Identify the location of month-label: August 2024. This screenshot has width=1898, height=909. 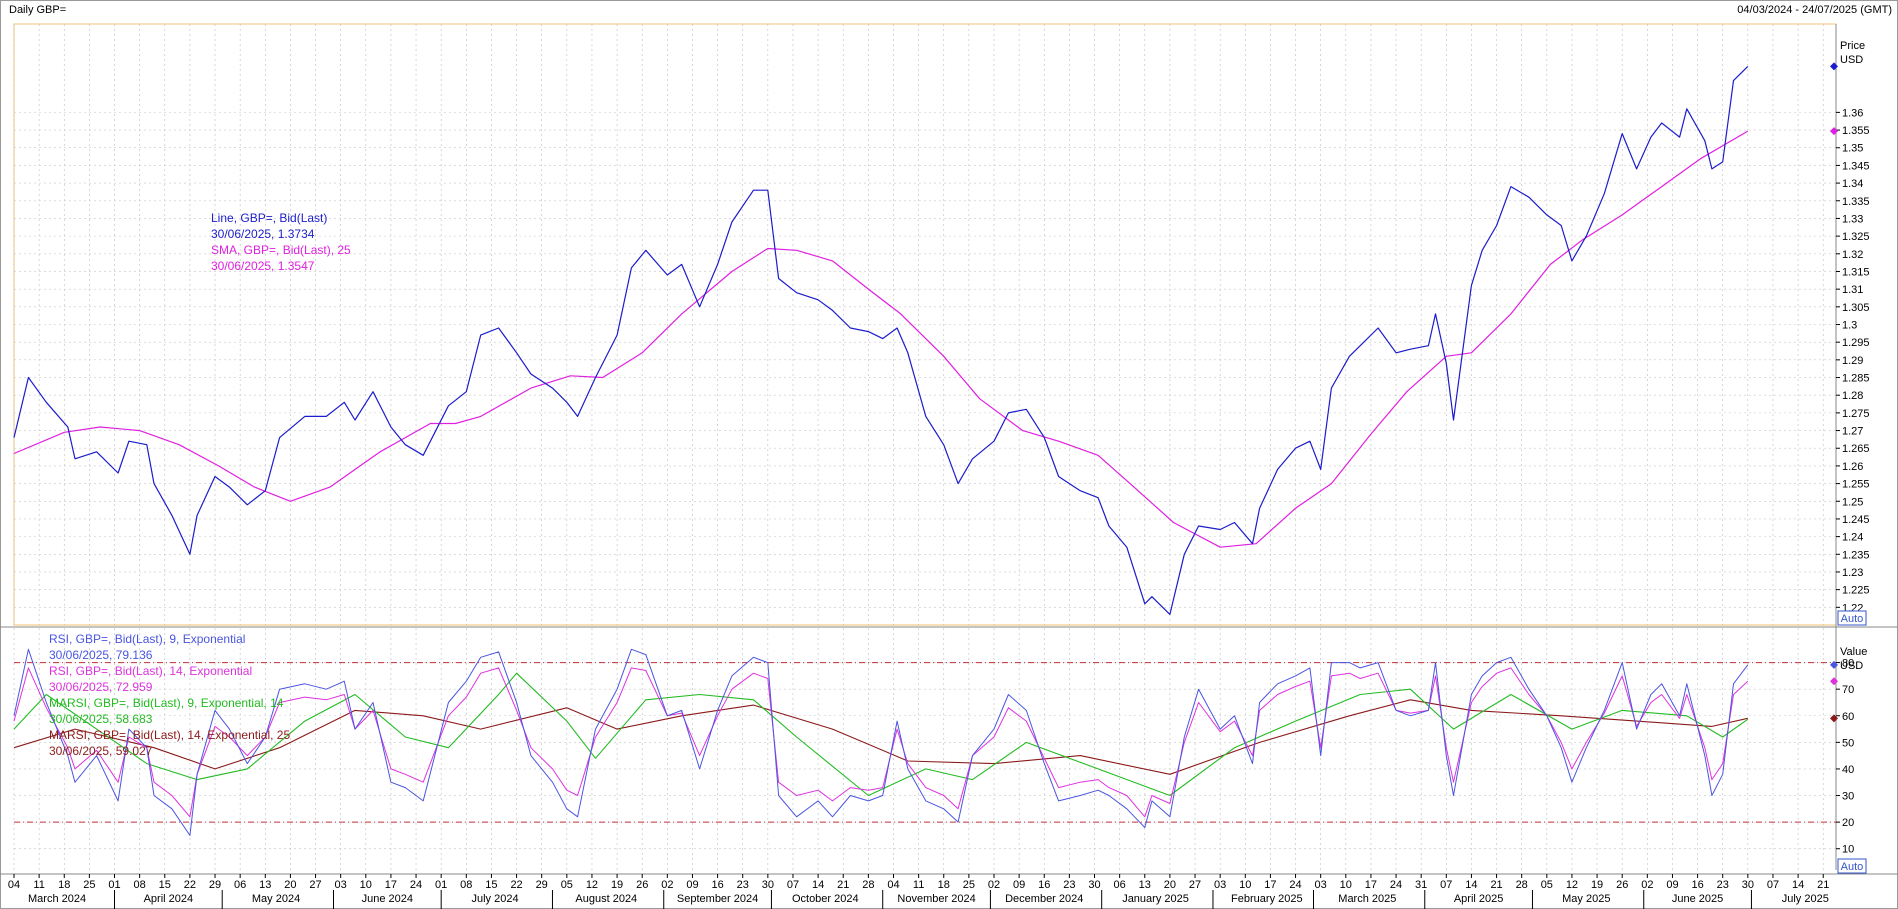
(606, 899).